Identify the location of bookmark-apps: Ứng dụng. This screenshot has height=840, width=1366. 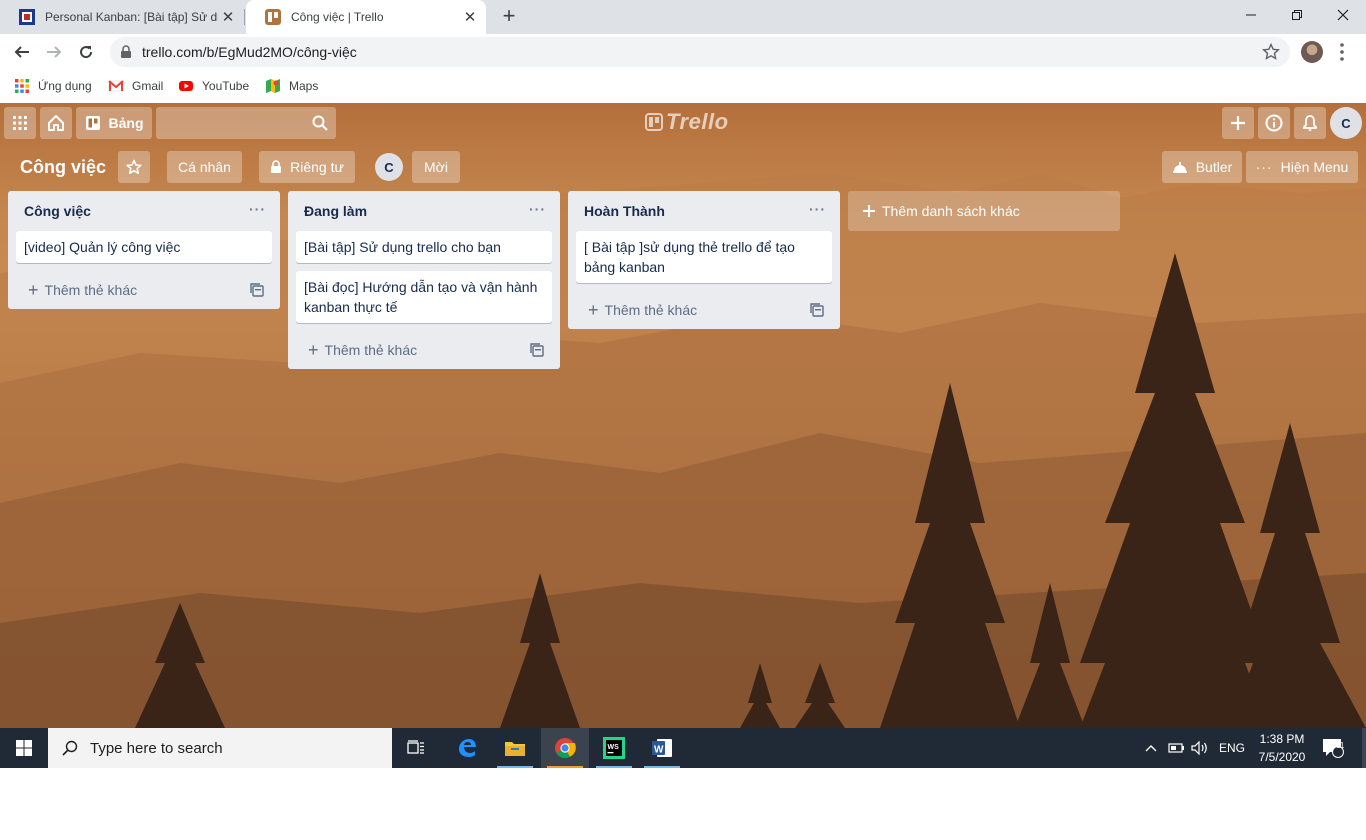
(53, 86).